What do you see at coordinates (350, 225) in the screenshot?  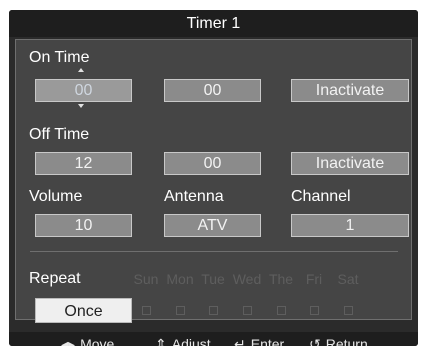 I see `channel-field: 1` at bounding box center [350, 225].